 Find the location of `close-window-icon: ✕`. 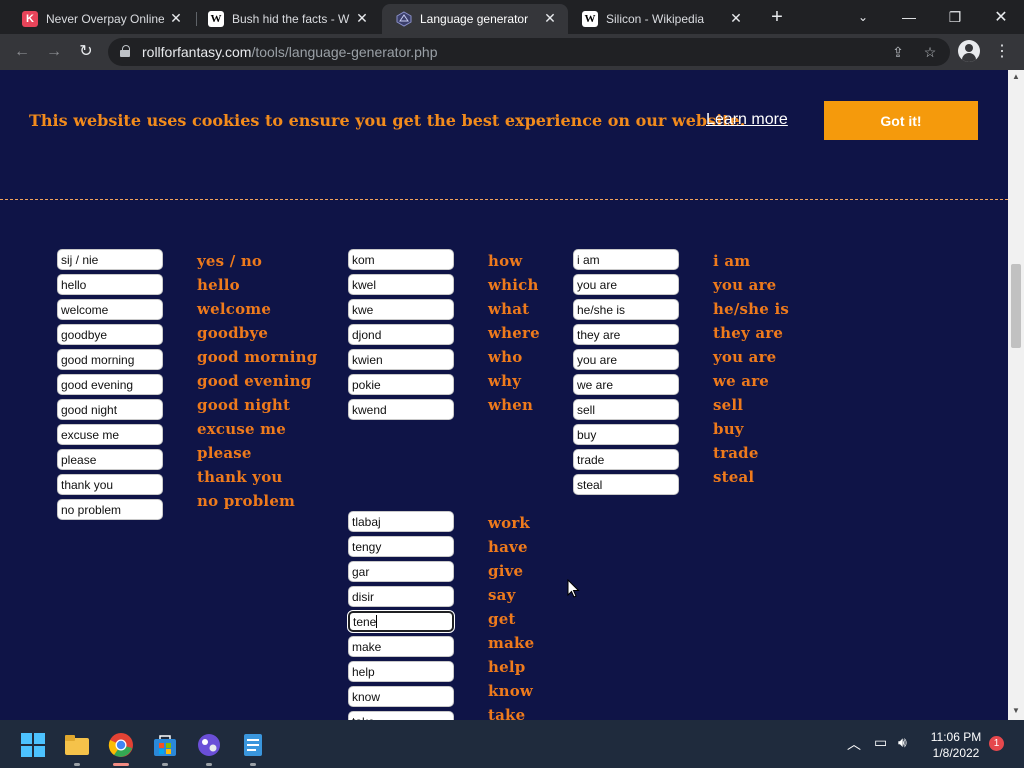

close-window-icon: ✕ is located at coordinates (1001, 17).